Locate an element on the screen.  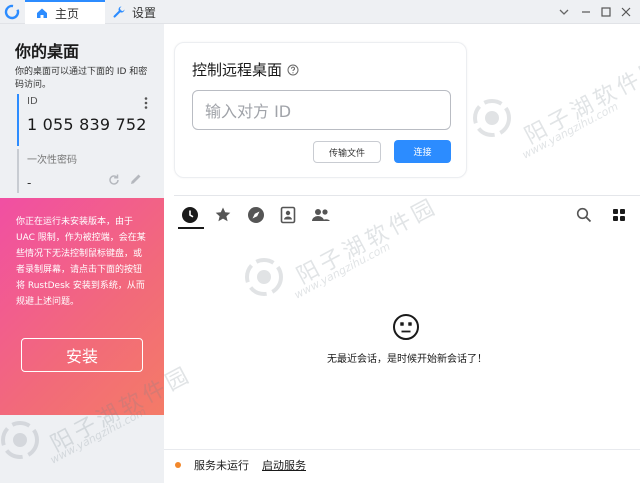
recent-sessions-tab is located at coordinates (190, 215).